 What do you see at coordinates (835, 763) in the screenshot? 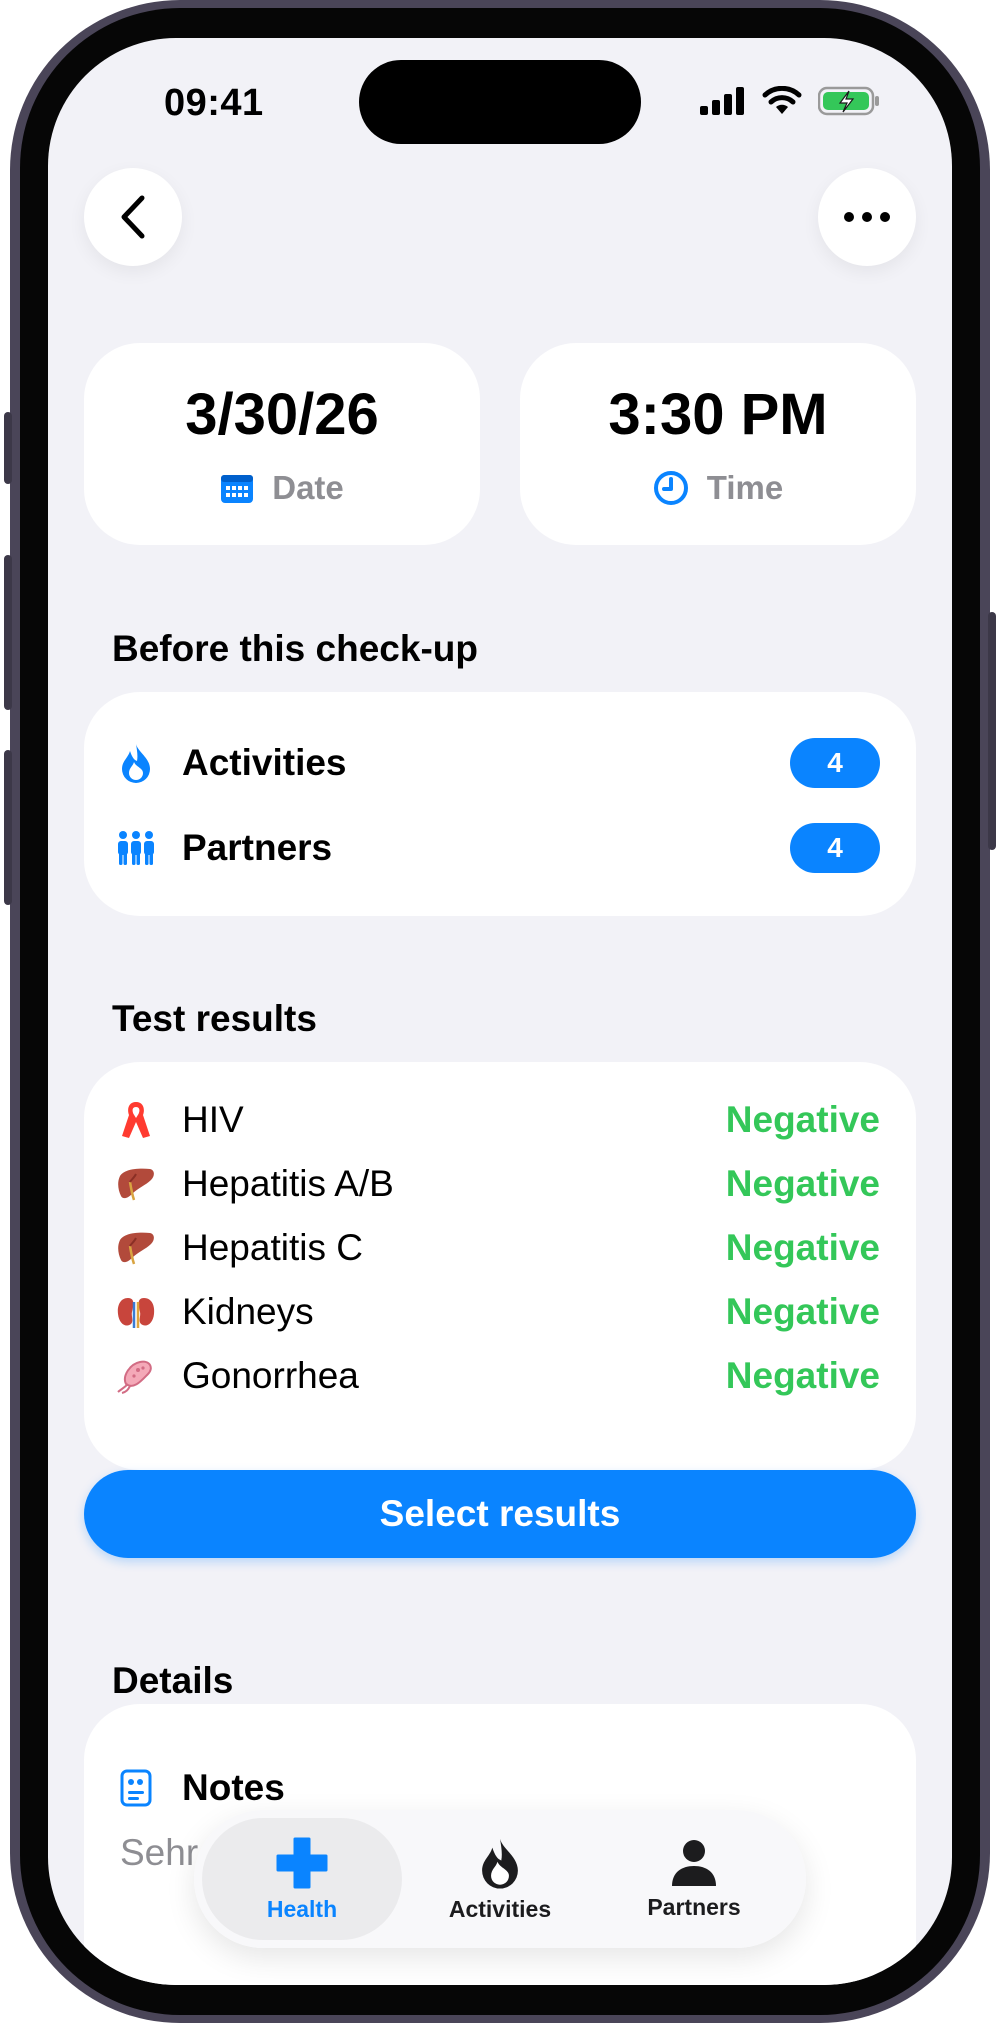
I see `activities-count-badge: 4` at bounding box center [835, 763].